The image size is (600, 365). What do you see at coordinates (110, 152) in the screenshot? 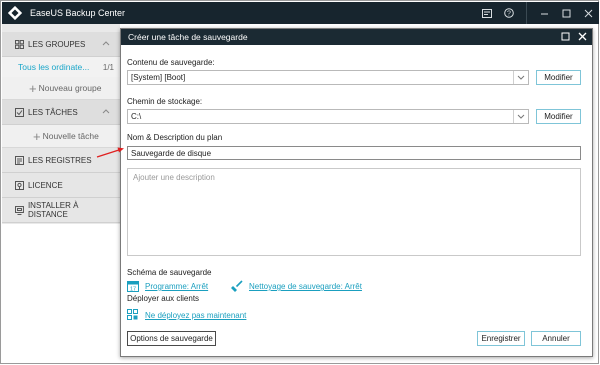
I see `annotation-arrow` at bounding box center [110, 152].